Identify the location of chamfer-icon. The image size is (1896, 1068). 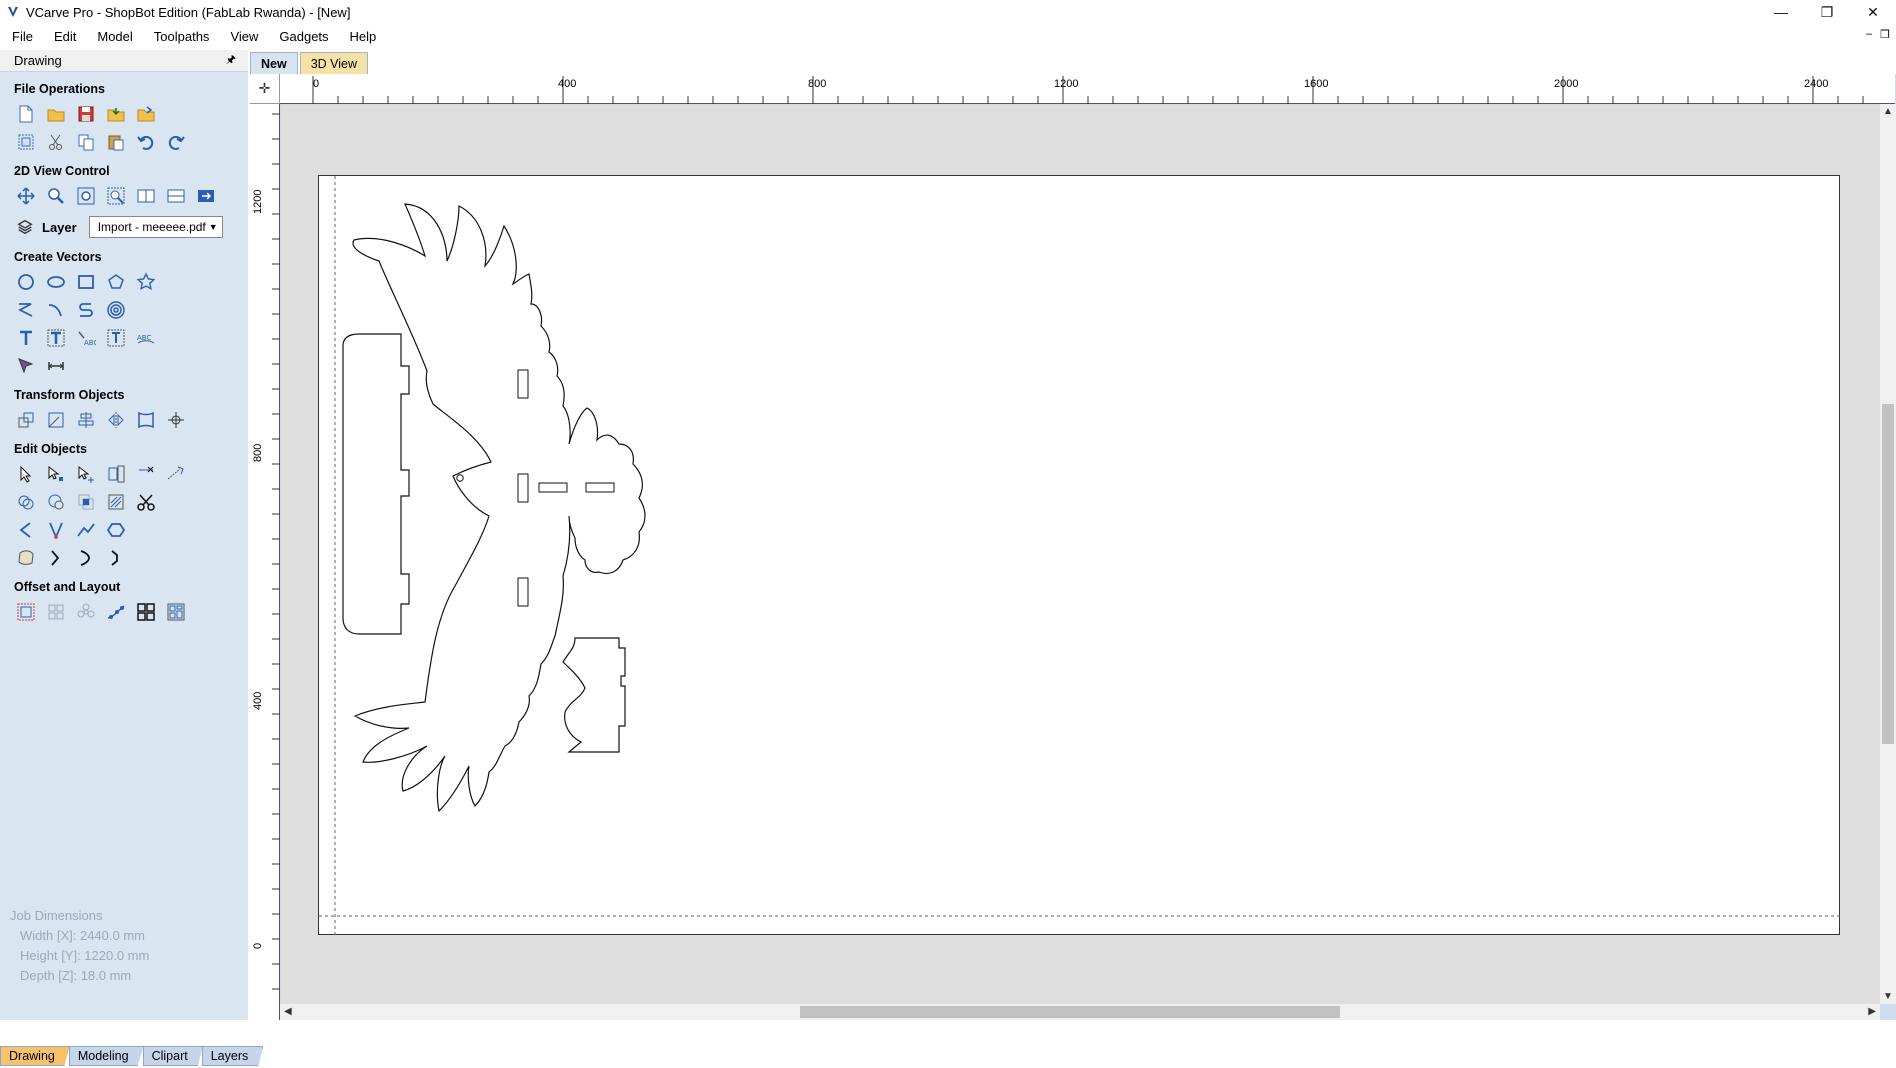
(116, 558).